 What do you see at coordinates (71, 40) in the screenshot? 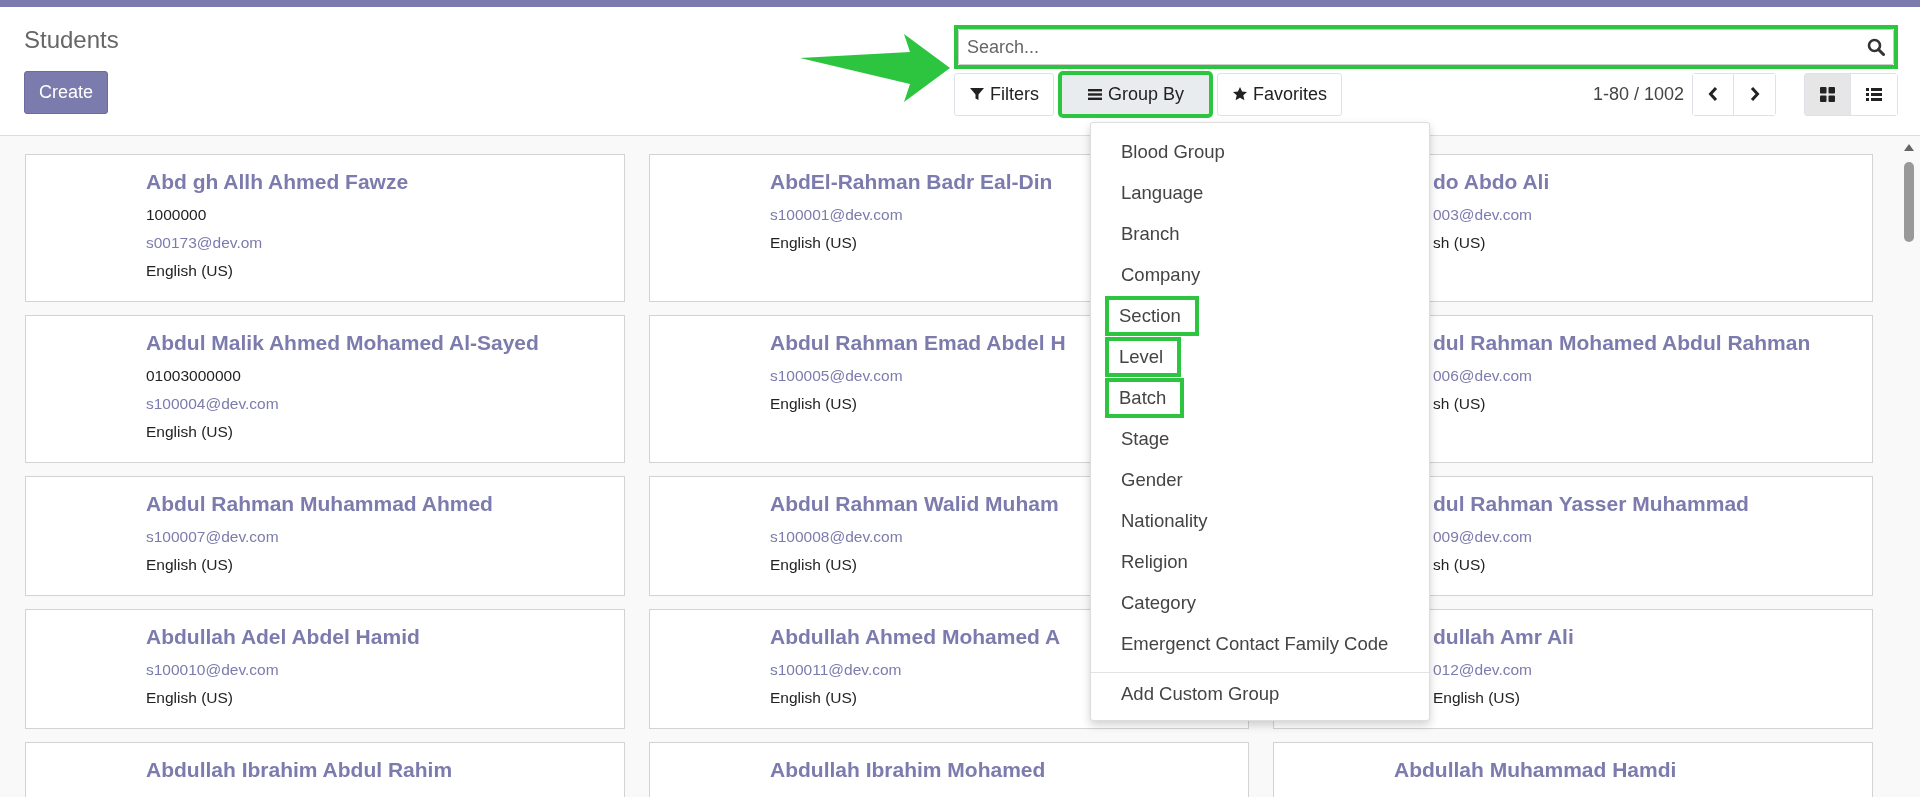
I see `page-title: Students` at bounding box center [71, 40].